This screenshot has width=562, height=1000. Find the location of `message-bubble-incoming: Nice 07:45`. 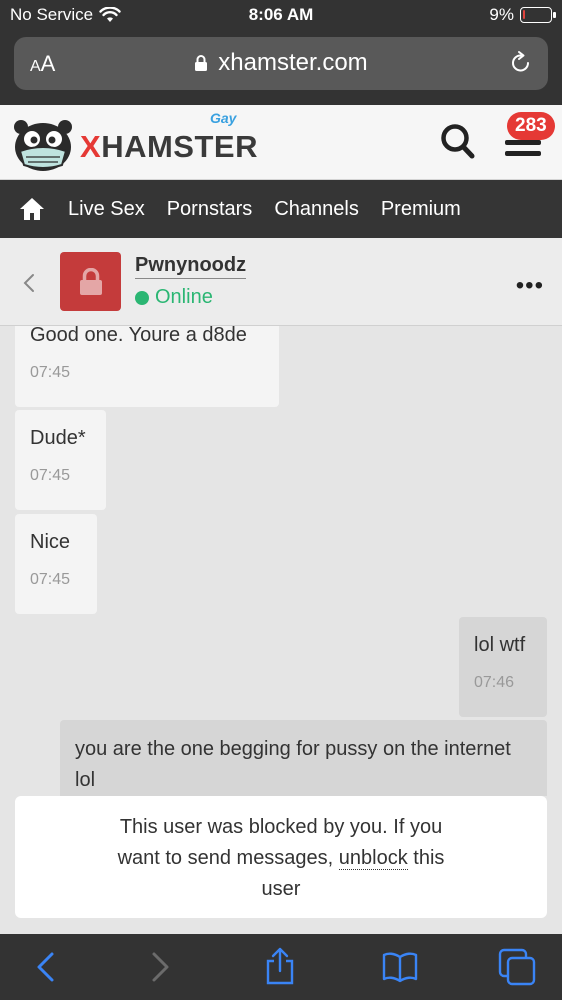

message-bubble-incoming: Nice 07:45 is located at coordinates (56, 564).